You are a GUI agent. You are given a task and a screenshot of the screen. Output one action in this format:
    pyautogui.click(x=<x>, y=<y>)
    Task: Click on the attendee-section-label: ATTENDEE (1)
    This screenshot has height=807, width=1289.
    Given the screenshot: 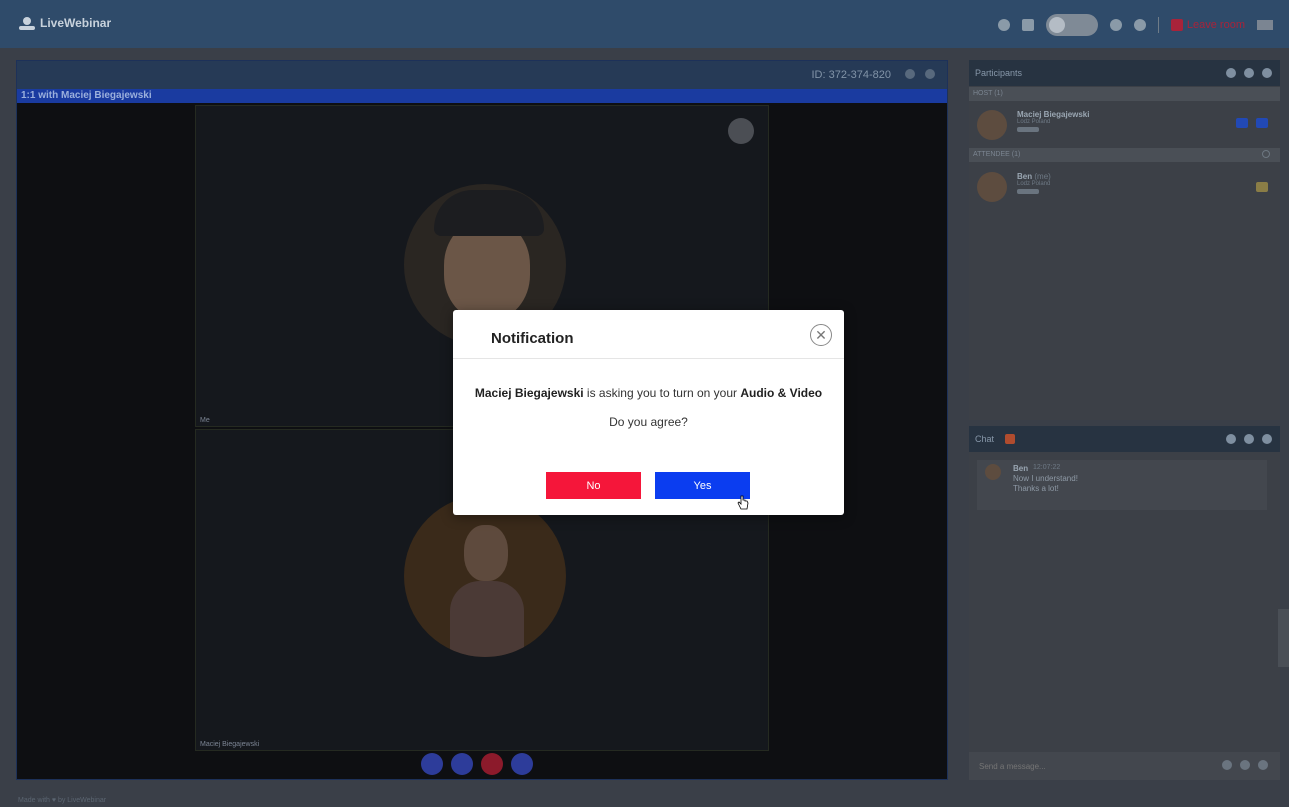 What is the action you would take?
    pyautogui.click(x=1124, y=155)
    